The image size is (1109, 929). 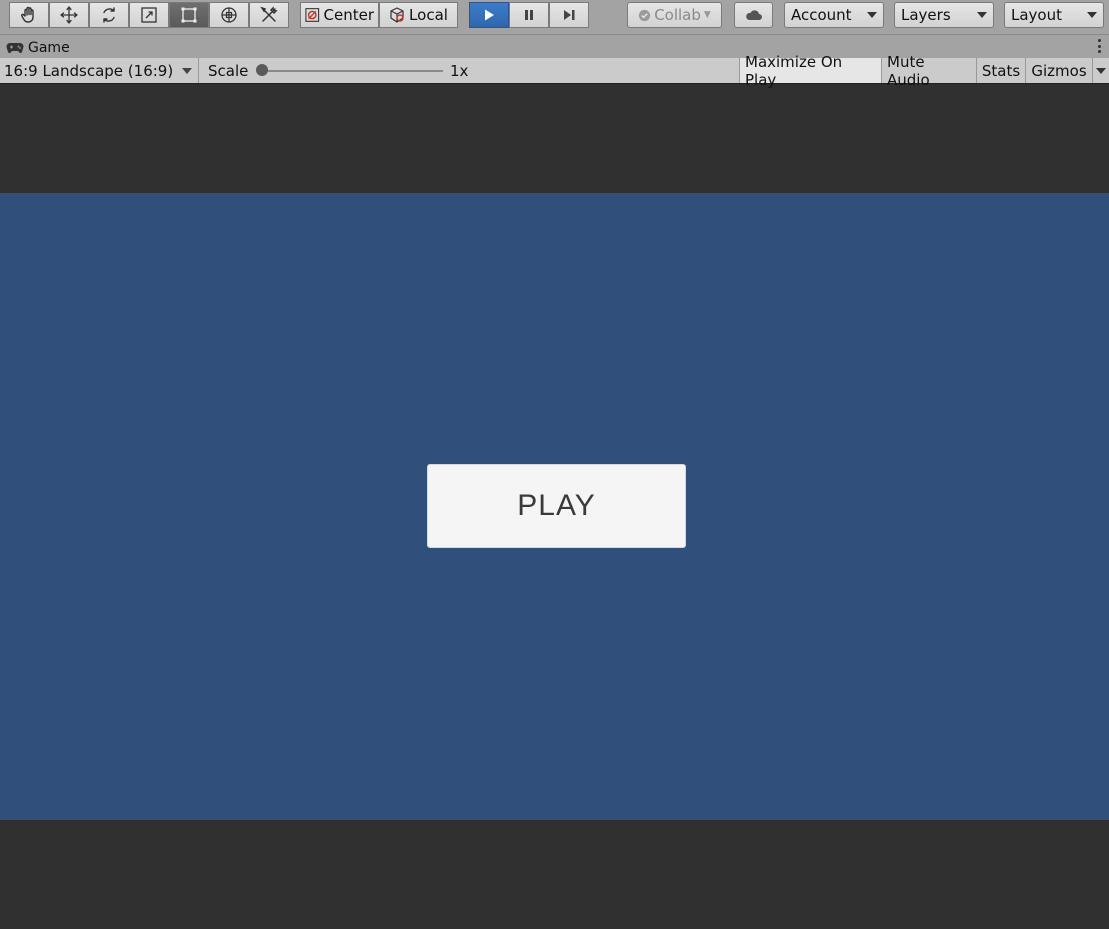 I want to click on transform-tool-button, so click(x=229, y=15).